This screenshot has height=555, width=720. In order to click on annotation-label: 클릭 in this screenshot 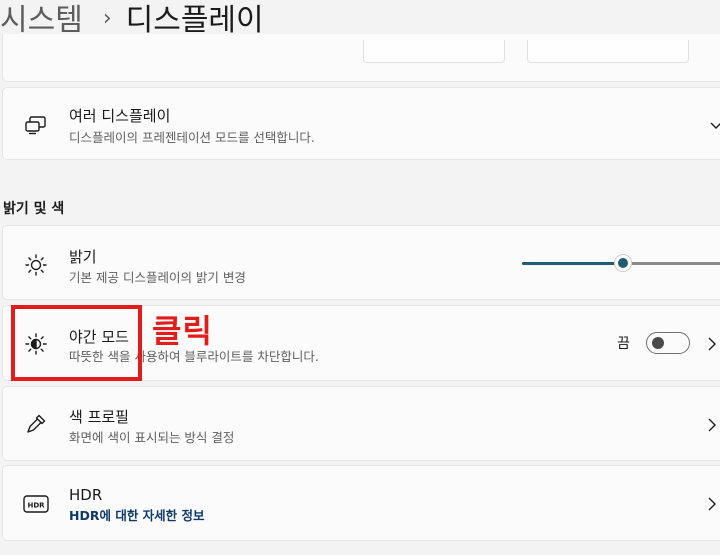, I will do `click(182, 331)`.